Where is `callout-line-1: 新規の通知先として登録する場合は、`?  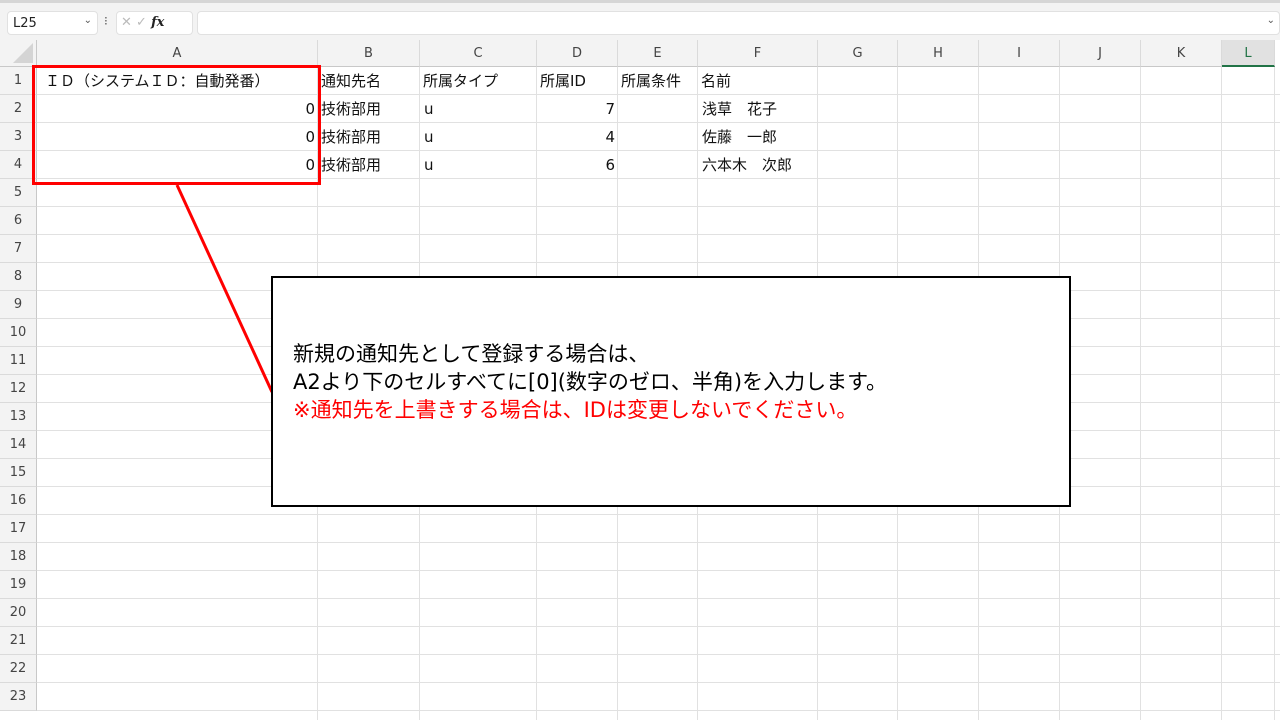 callout-line-1: 新規の通知先として登録する場合は、 is located at coordinates (471, 354).